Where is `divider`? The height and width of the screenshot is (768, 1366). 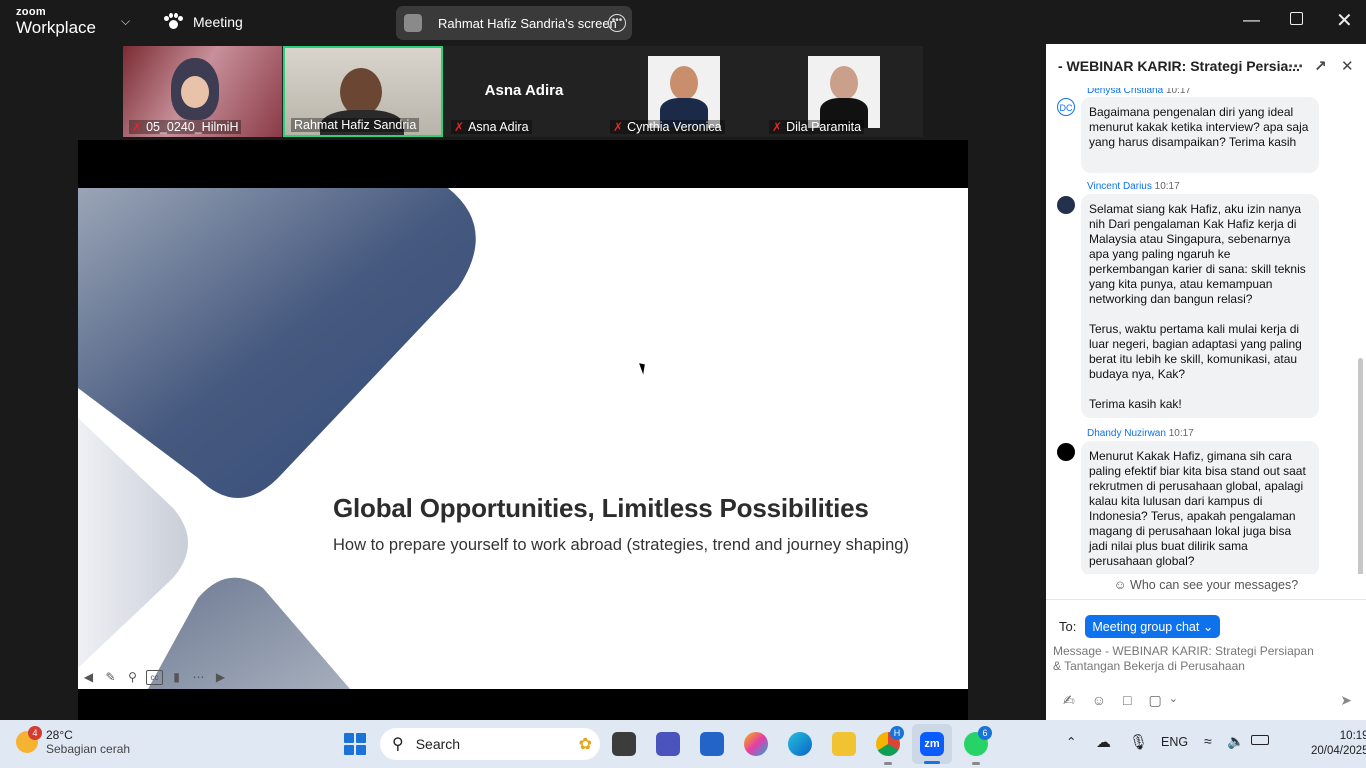 divider is located at coordinates (1206, 599).